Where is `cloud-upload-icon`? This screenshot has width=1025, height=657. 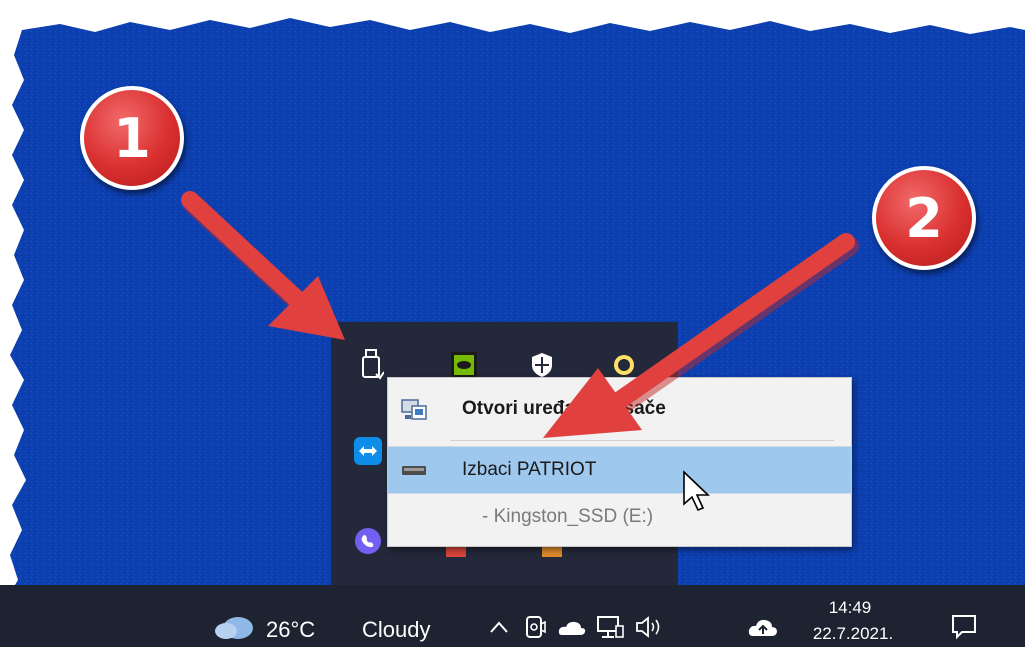
cloud-upload-icon is located at coordinates (763, 627).